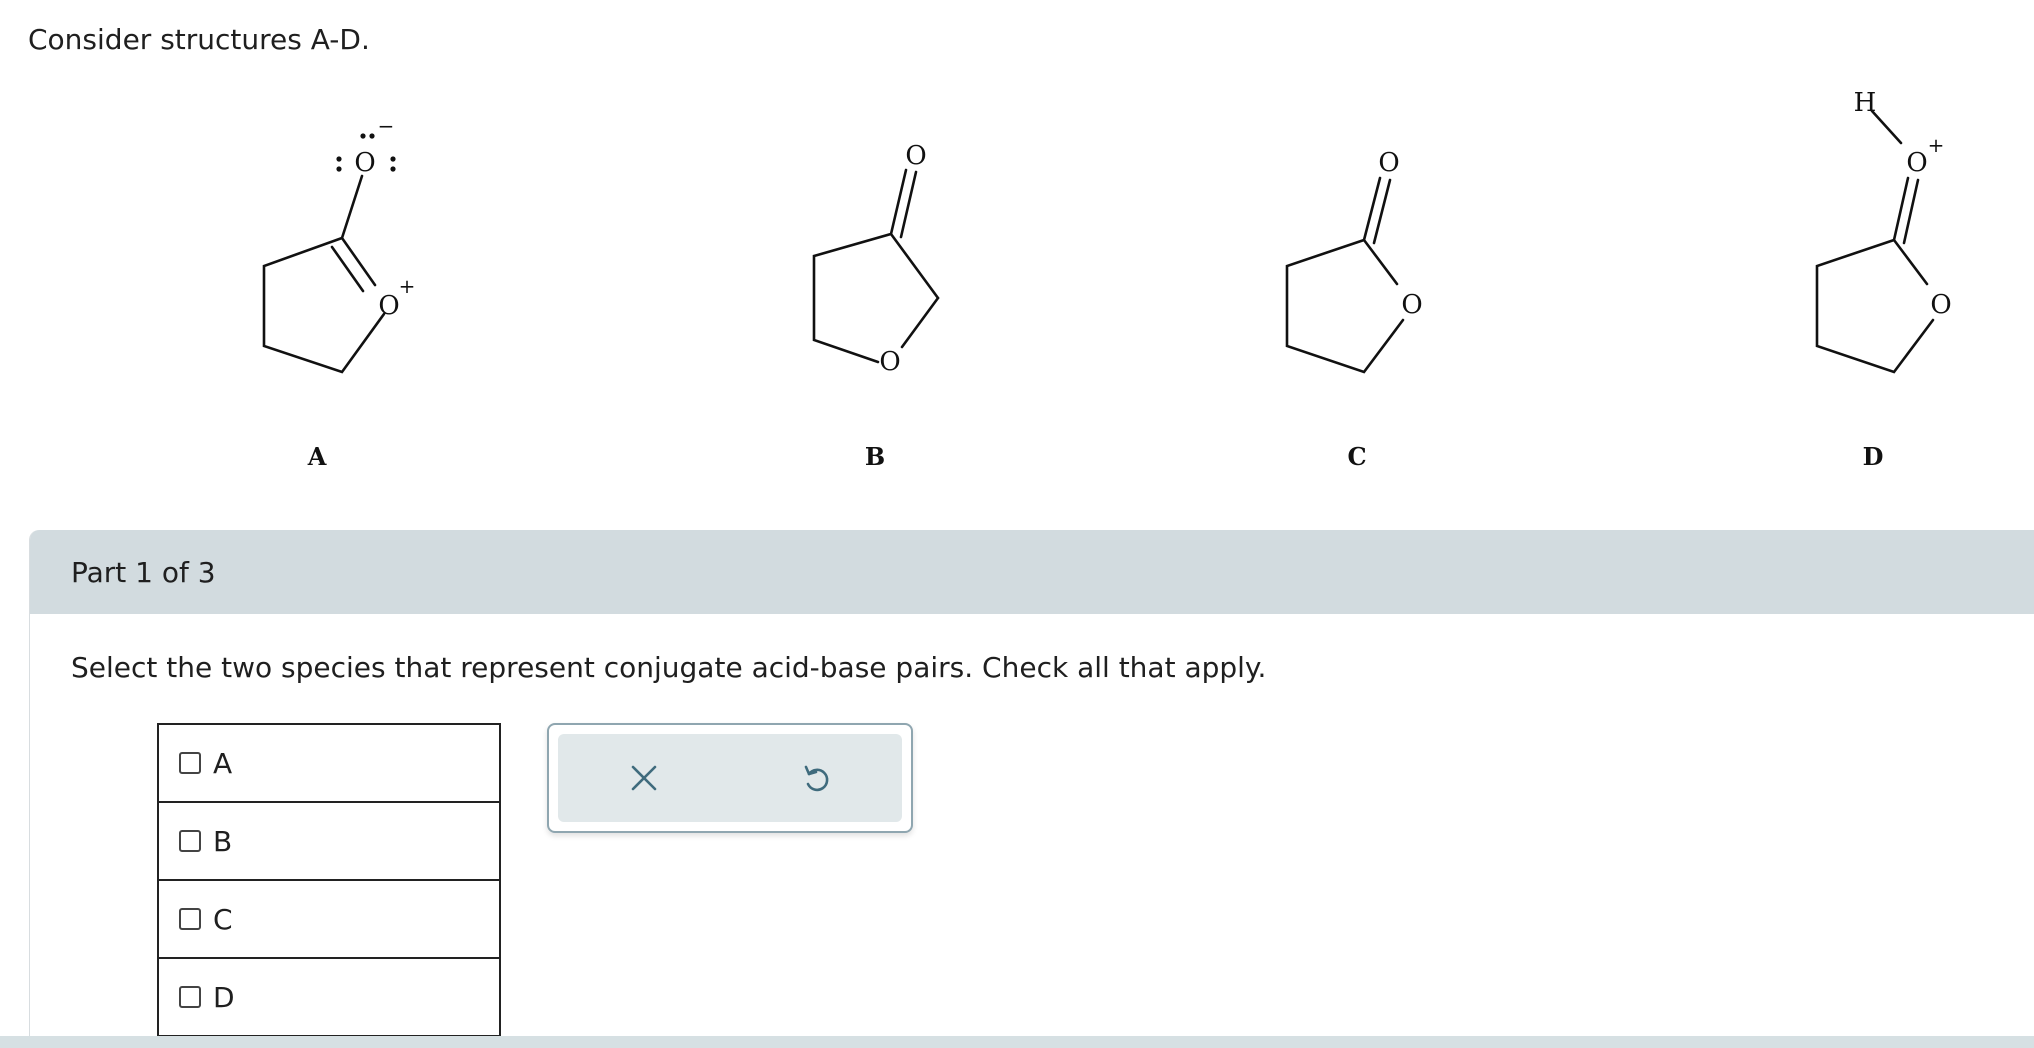 The width and height of the screenshot is (2034, 1048). I want to click on answer-choices: A B C D, so click(329, 880).